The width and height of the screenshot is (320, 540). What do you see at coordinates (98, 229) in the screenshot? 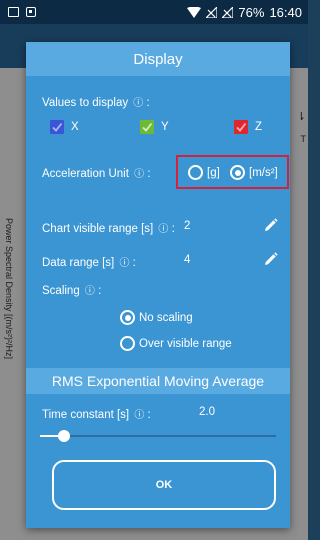
I see `chart-visible-range-text: Chart visible range [s]` at bounding box center [98, 229].